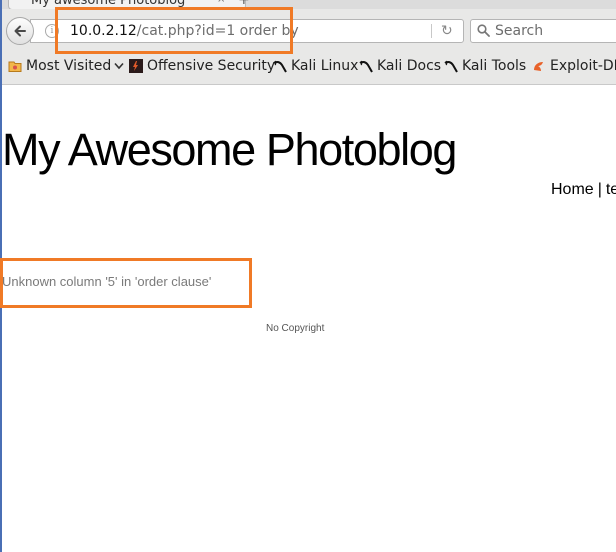 Image resolution: width=616 pixels, height=552 pixels. What do you see at coordinates (295, 328) in the screenshot?
I see `footer-text: No Copyright` at bounding box center [295, 328].